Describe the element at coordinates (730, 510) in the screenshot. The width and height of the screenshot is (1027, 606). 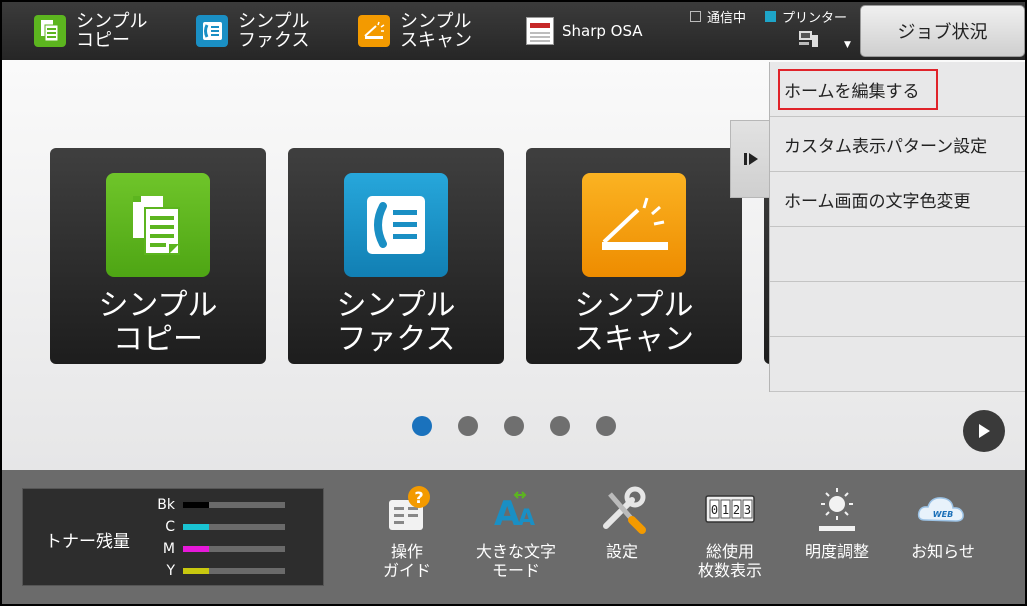
I see `counter-icon: 0 1 2 3` at that location.